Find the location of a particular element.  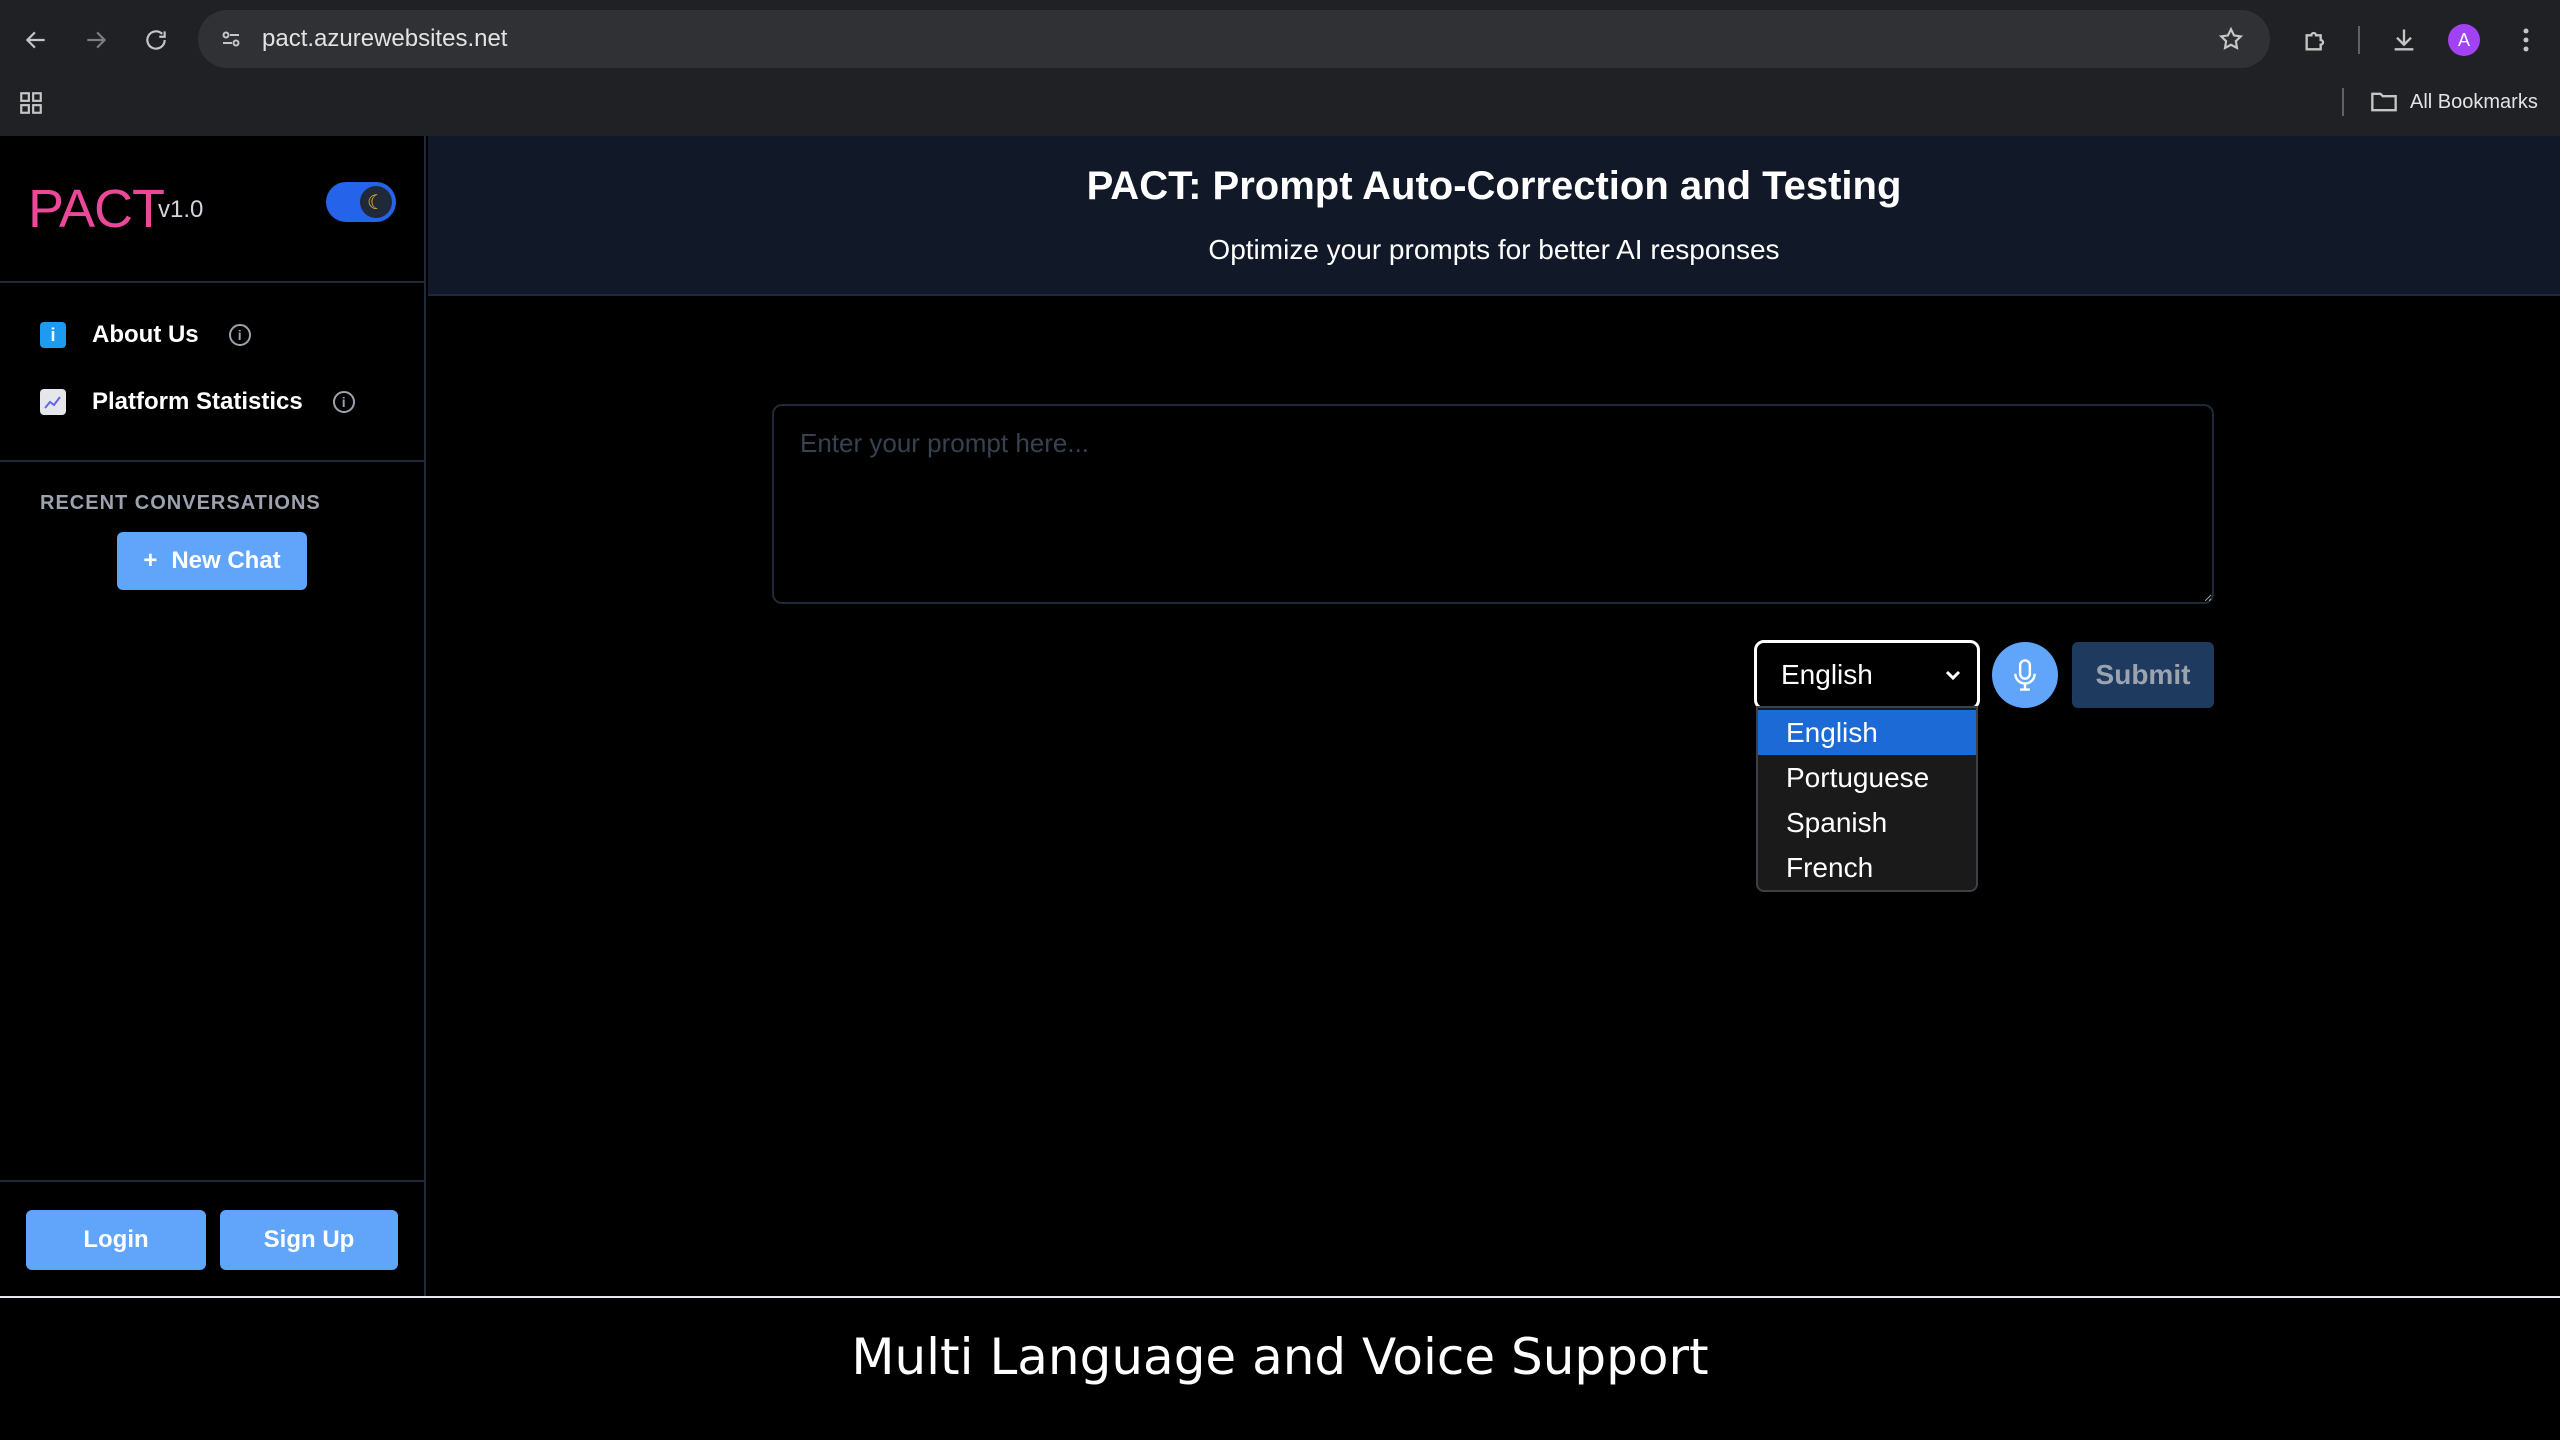

browser-toolbar: pact.azurewebsites.net A is located at coordinates (1280, 40).